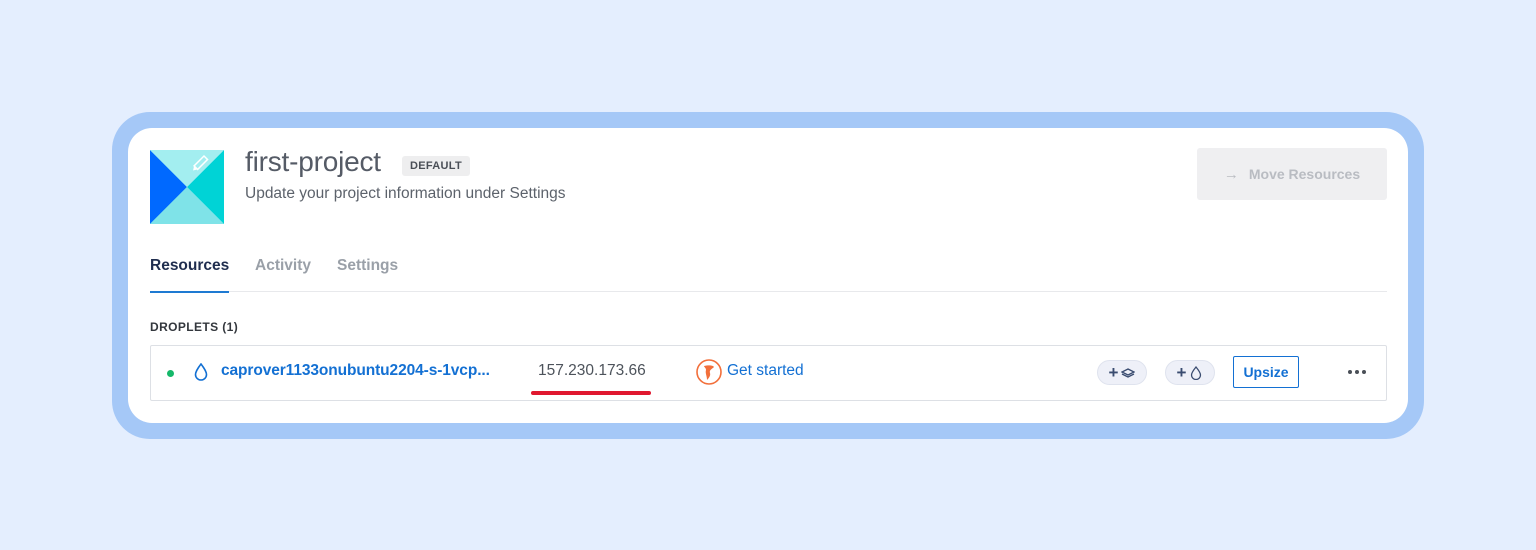  Describe the element at coordinates (313, 161) in the screenshot. I see `project-title: first-project` at that location.